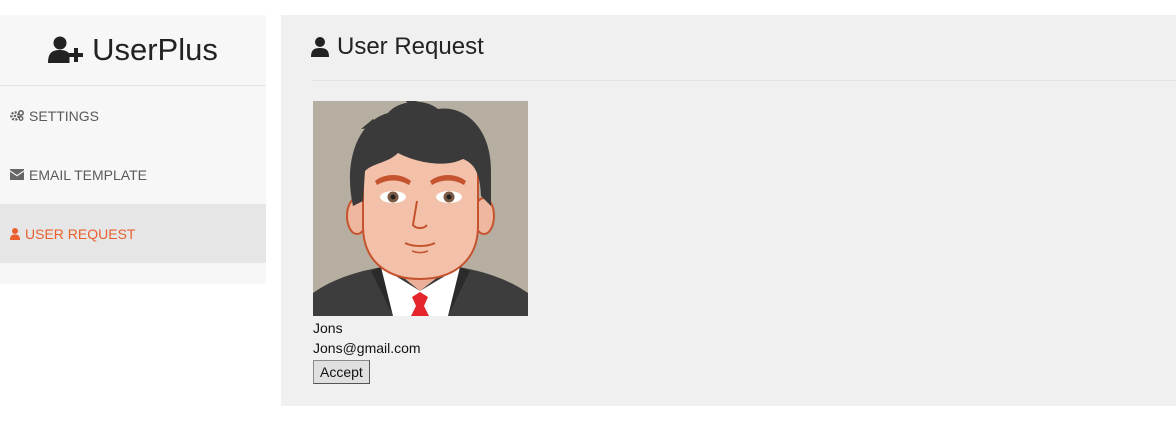 This screenshot has height=438, width=1176. What do you see at coordinates (155, 49) in the screenshot?
I see `brand-title: UserPlus` at bounding box center [155, 49].